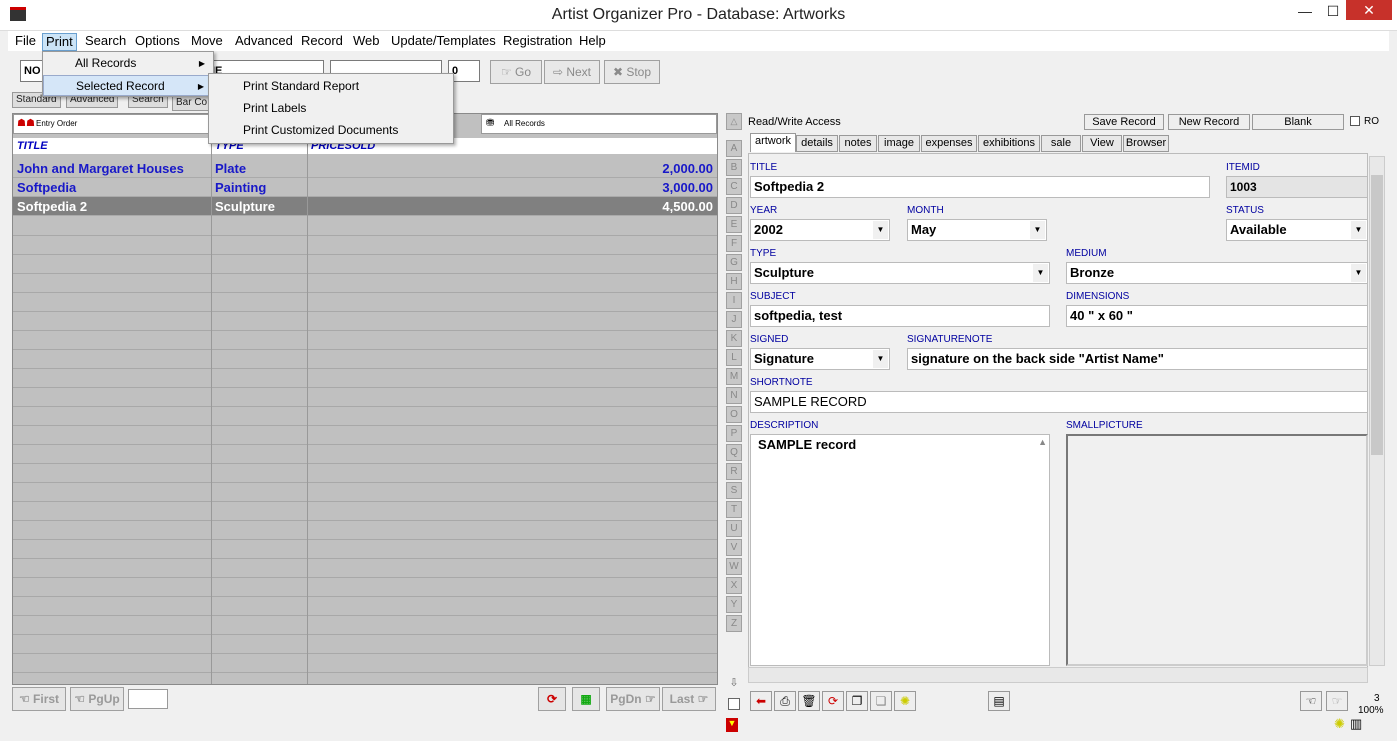  Describe the element at coordinates (632, 72) in the screenshot. I see `stop-button: ✖ Stop` at that location.